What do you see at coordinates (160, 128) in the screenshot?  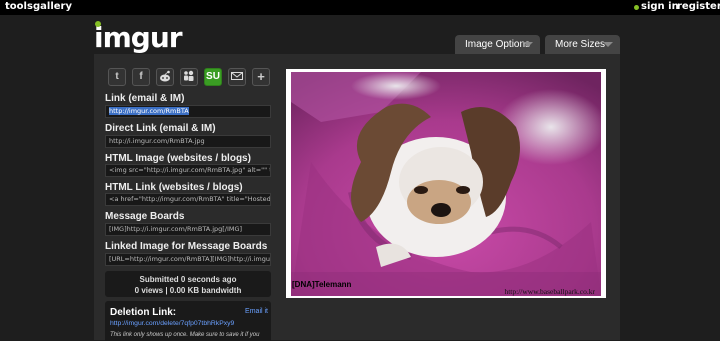 I see `direct-link-label: Direct Link (email & IM)` at bounding box center [160, 128].